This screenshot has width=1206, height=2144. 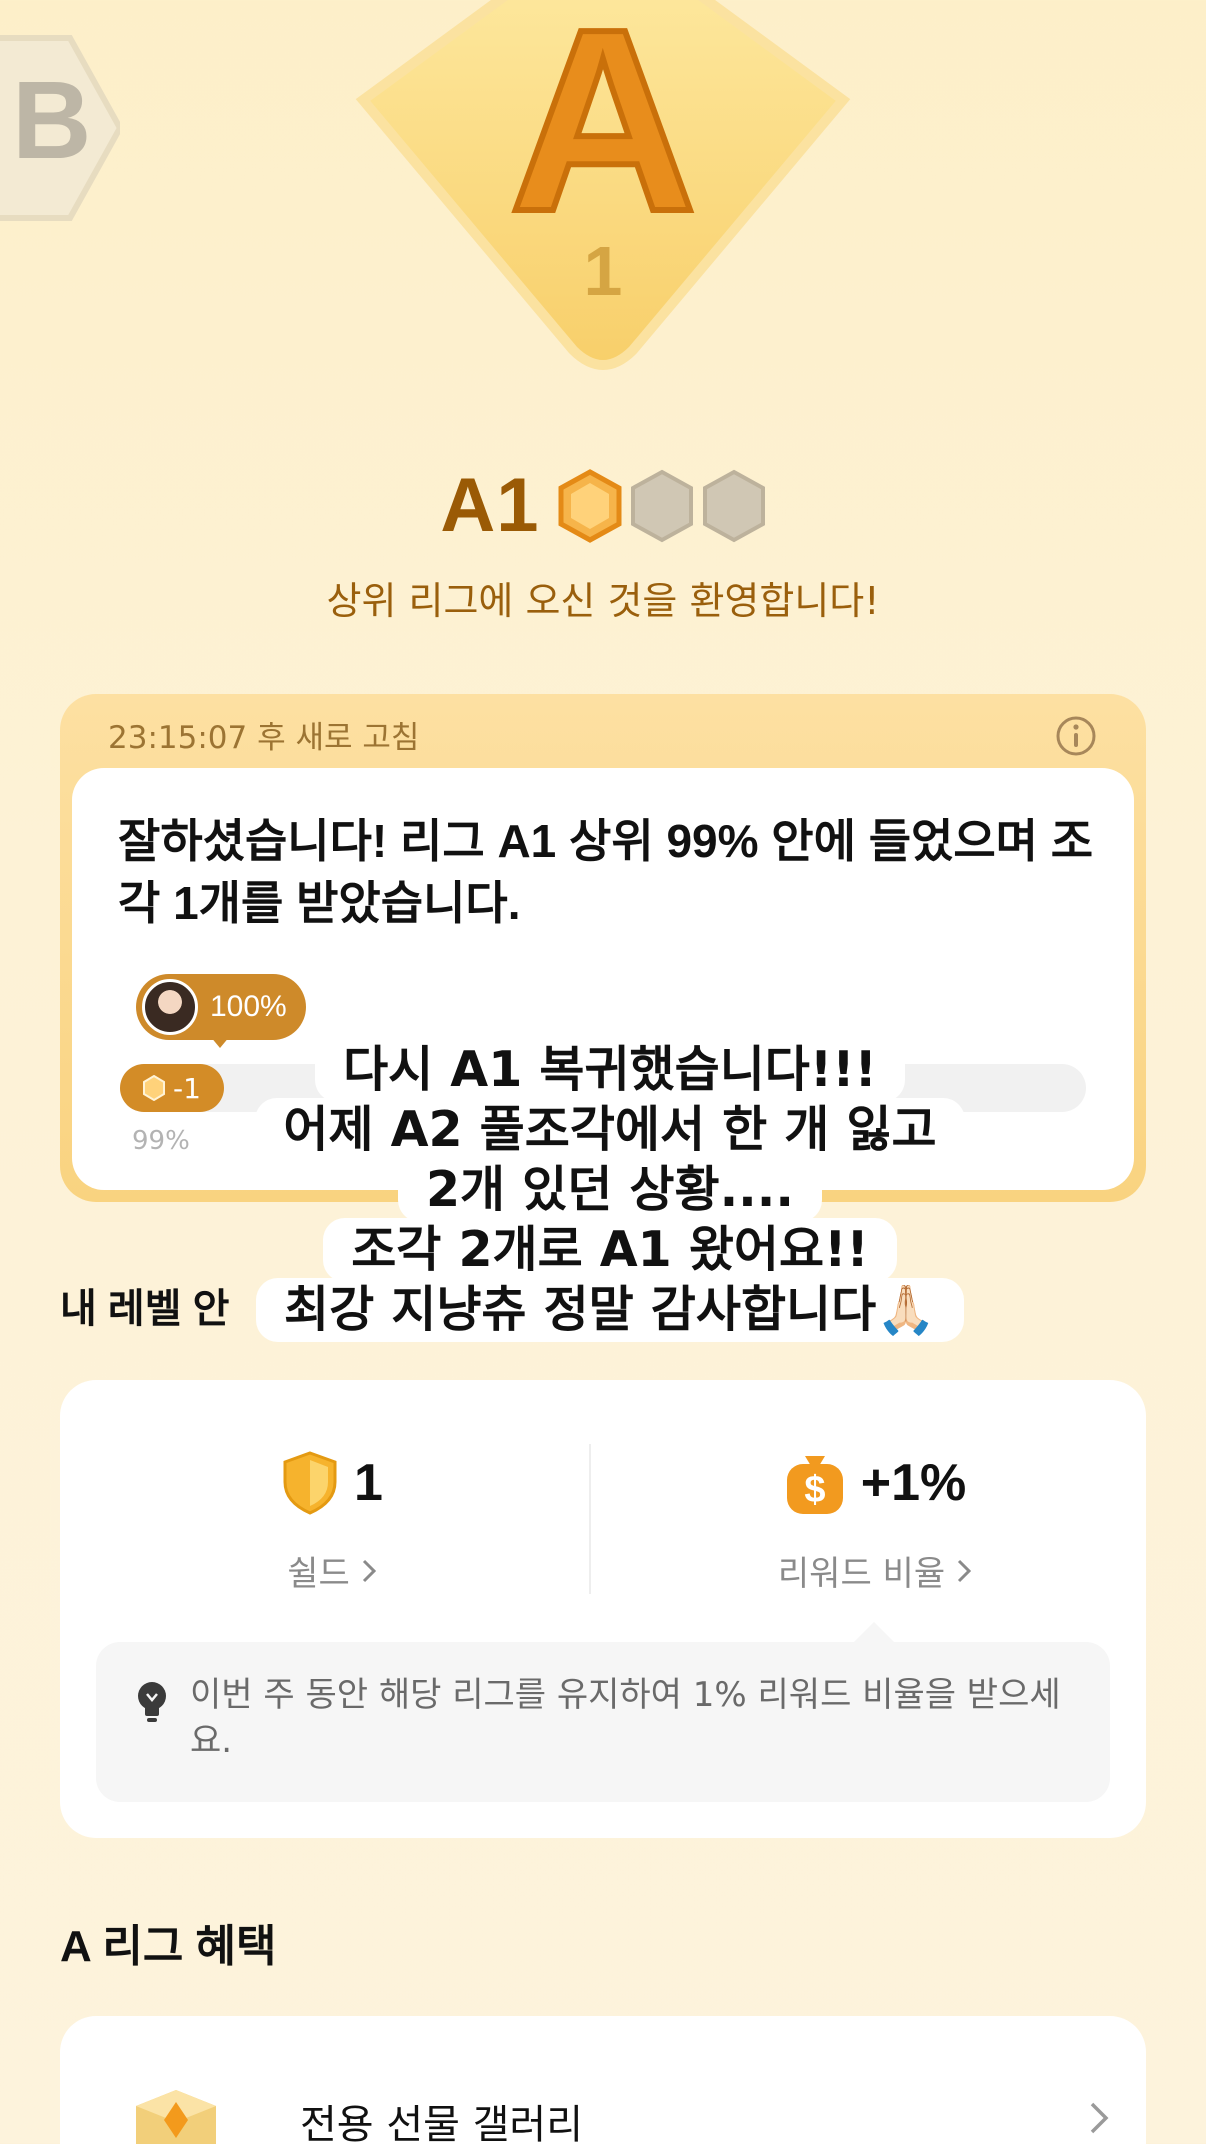 I want to click on shield-value: 1, so click(x=368, y=1483).